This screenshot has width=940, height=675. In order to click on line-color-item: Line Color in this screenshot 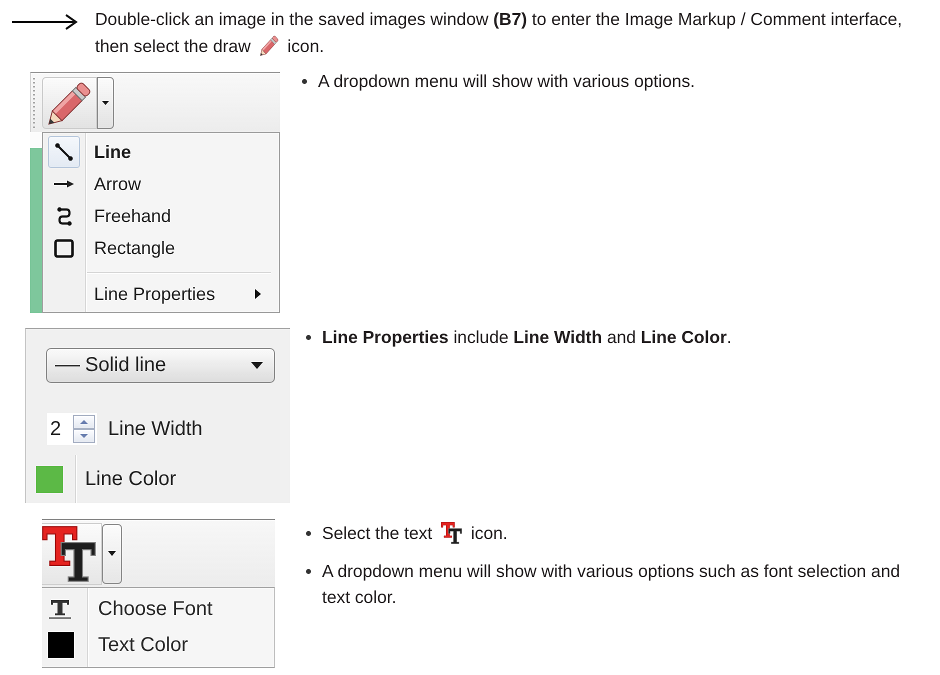, I will do `click(158, 479)`.